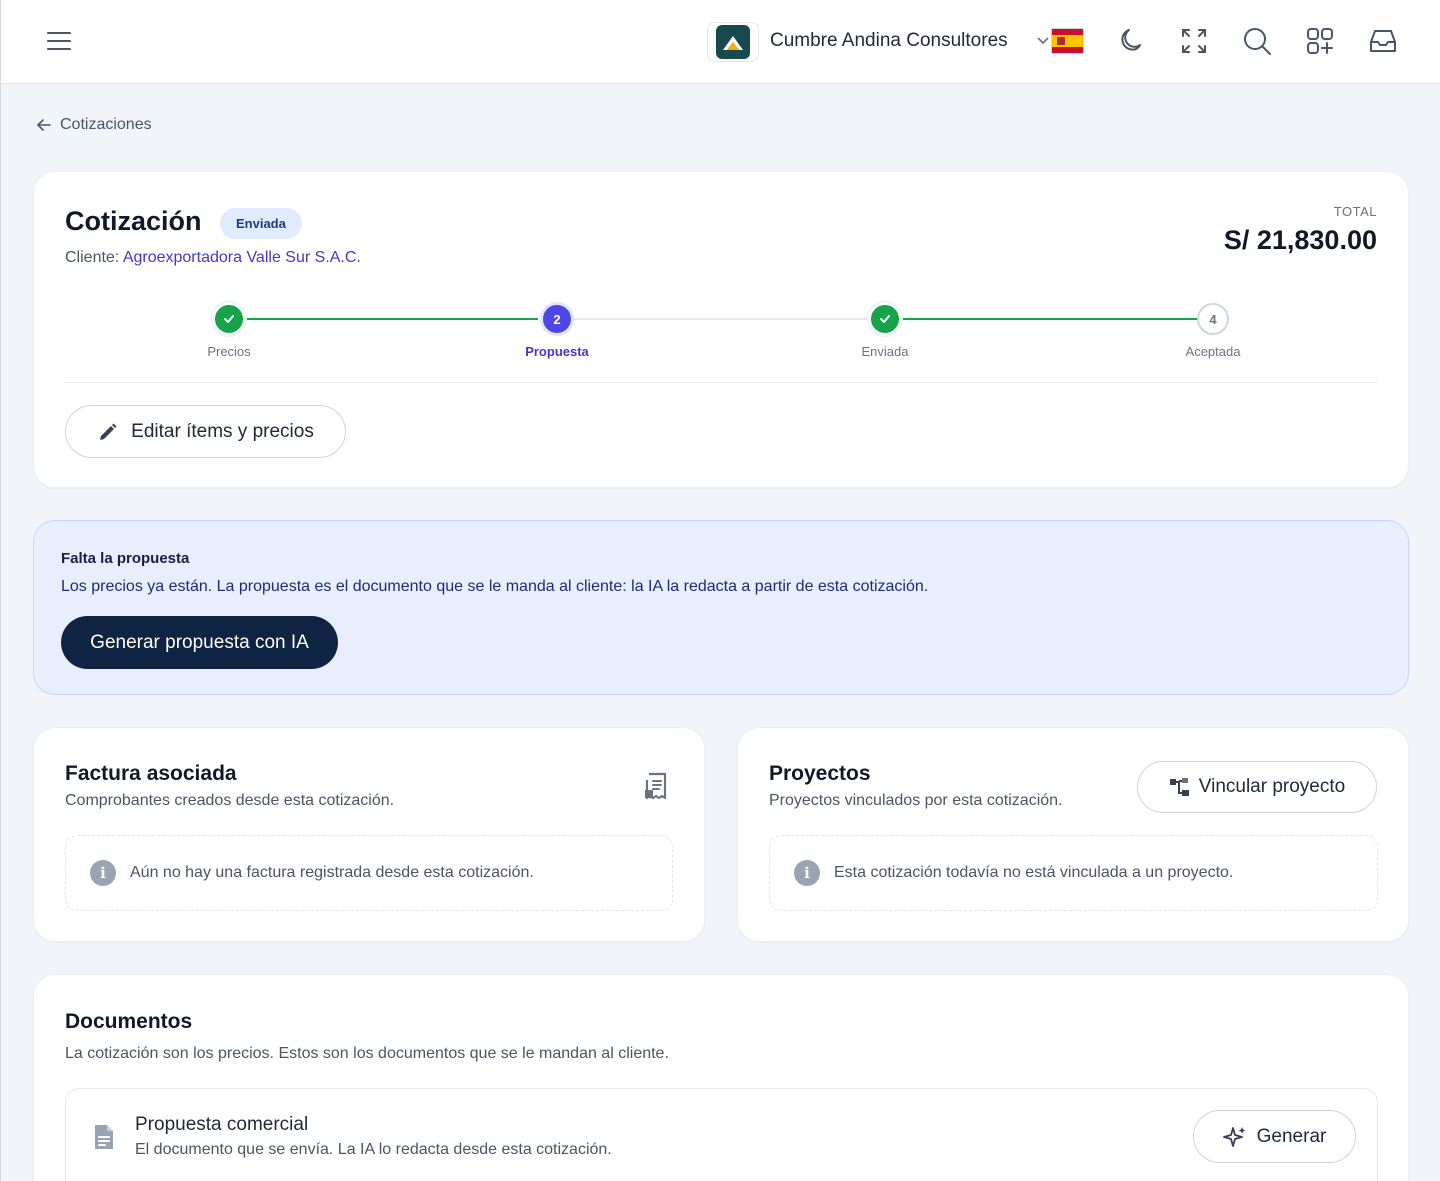  Describe the element at coordinates (1355, 211) in the screenshot. I see `total-label: TOTAL` at that location.